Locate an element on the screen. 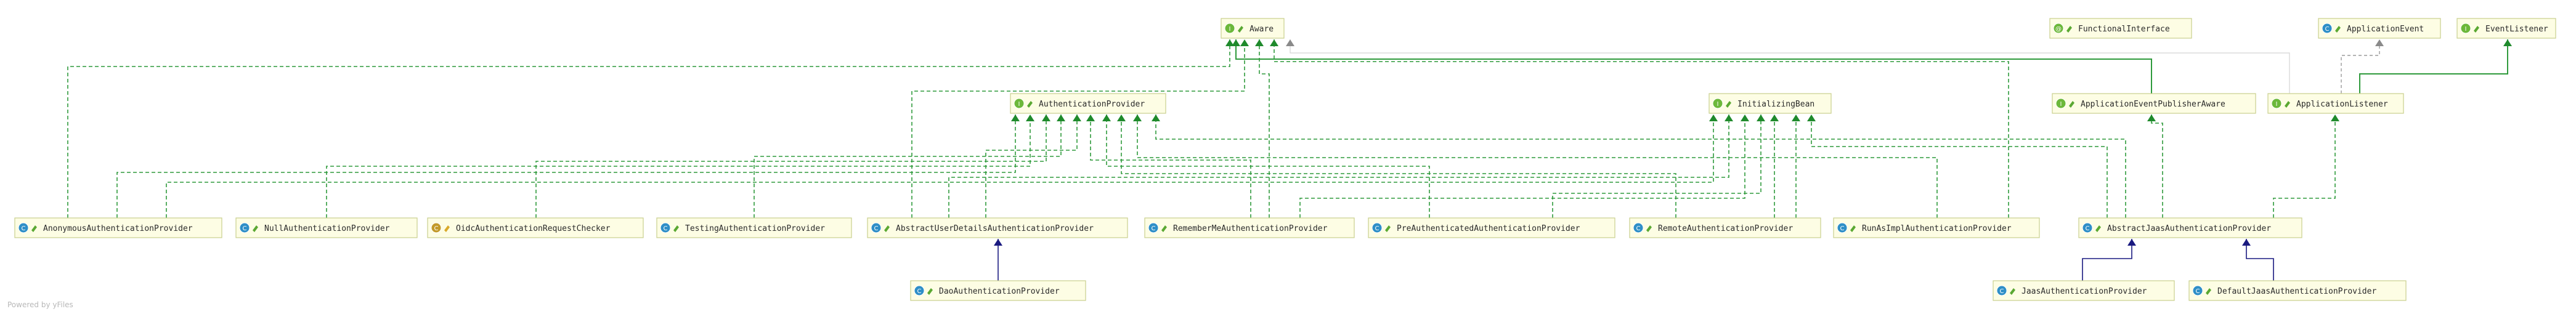  node-anonymous-authentication-provider: C AnonymousAuthenticationProvider is located at coordinates (118, 228).